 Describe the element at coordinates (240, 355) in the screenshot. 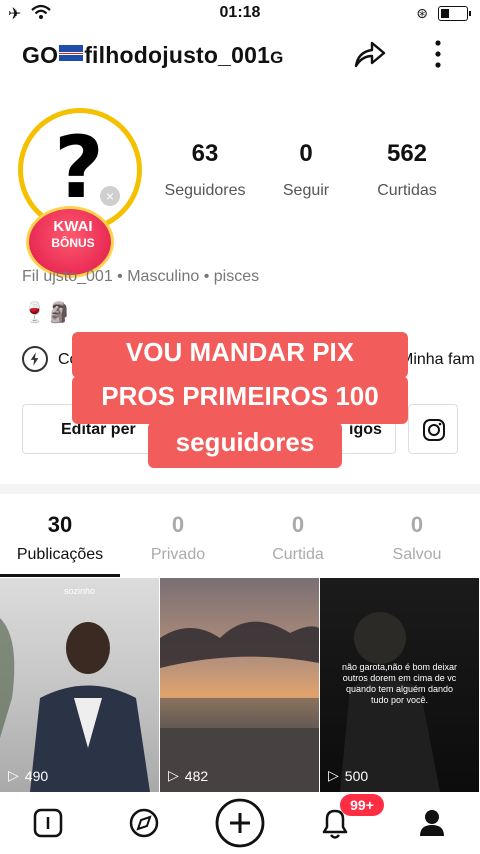

I see `overlay-line-1: VOU MANDAR PIX` at that location.